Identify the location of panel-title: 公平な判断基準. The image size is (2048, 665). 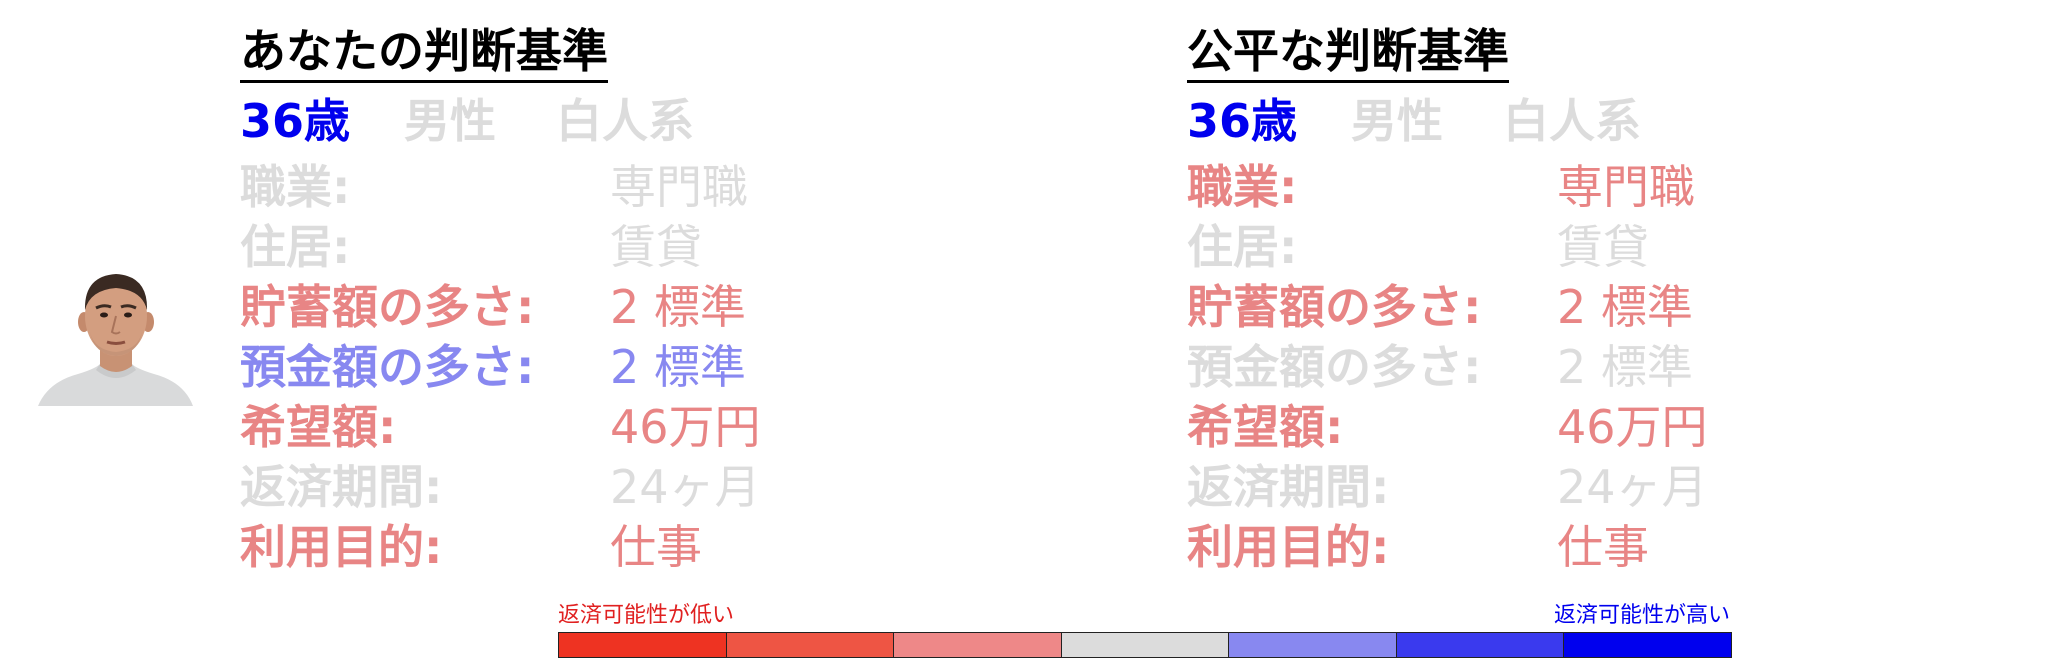
(1348, 52).